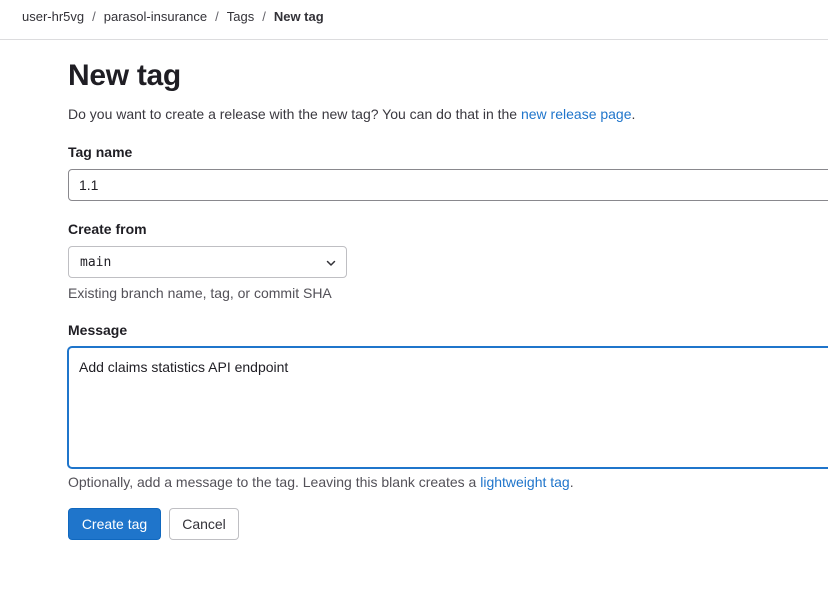 The image size is (828, 604). Describe the element at coordinates (155, 16) in the screenshot. I see `breadcrumb-item-project: parasol-insurance` at that location.